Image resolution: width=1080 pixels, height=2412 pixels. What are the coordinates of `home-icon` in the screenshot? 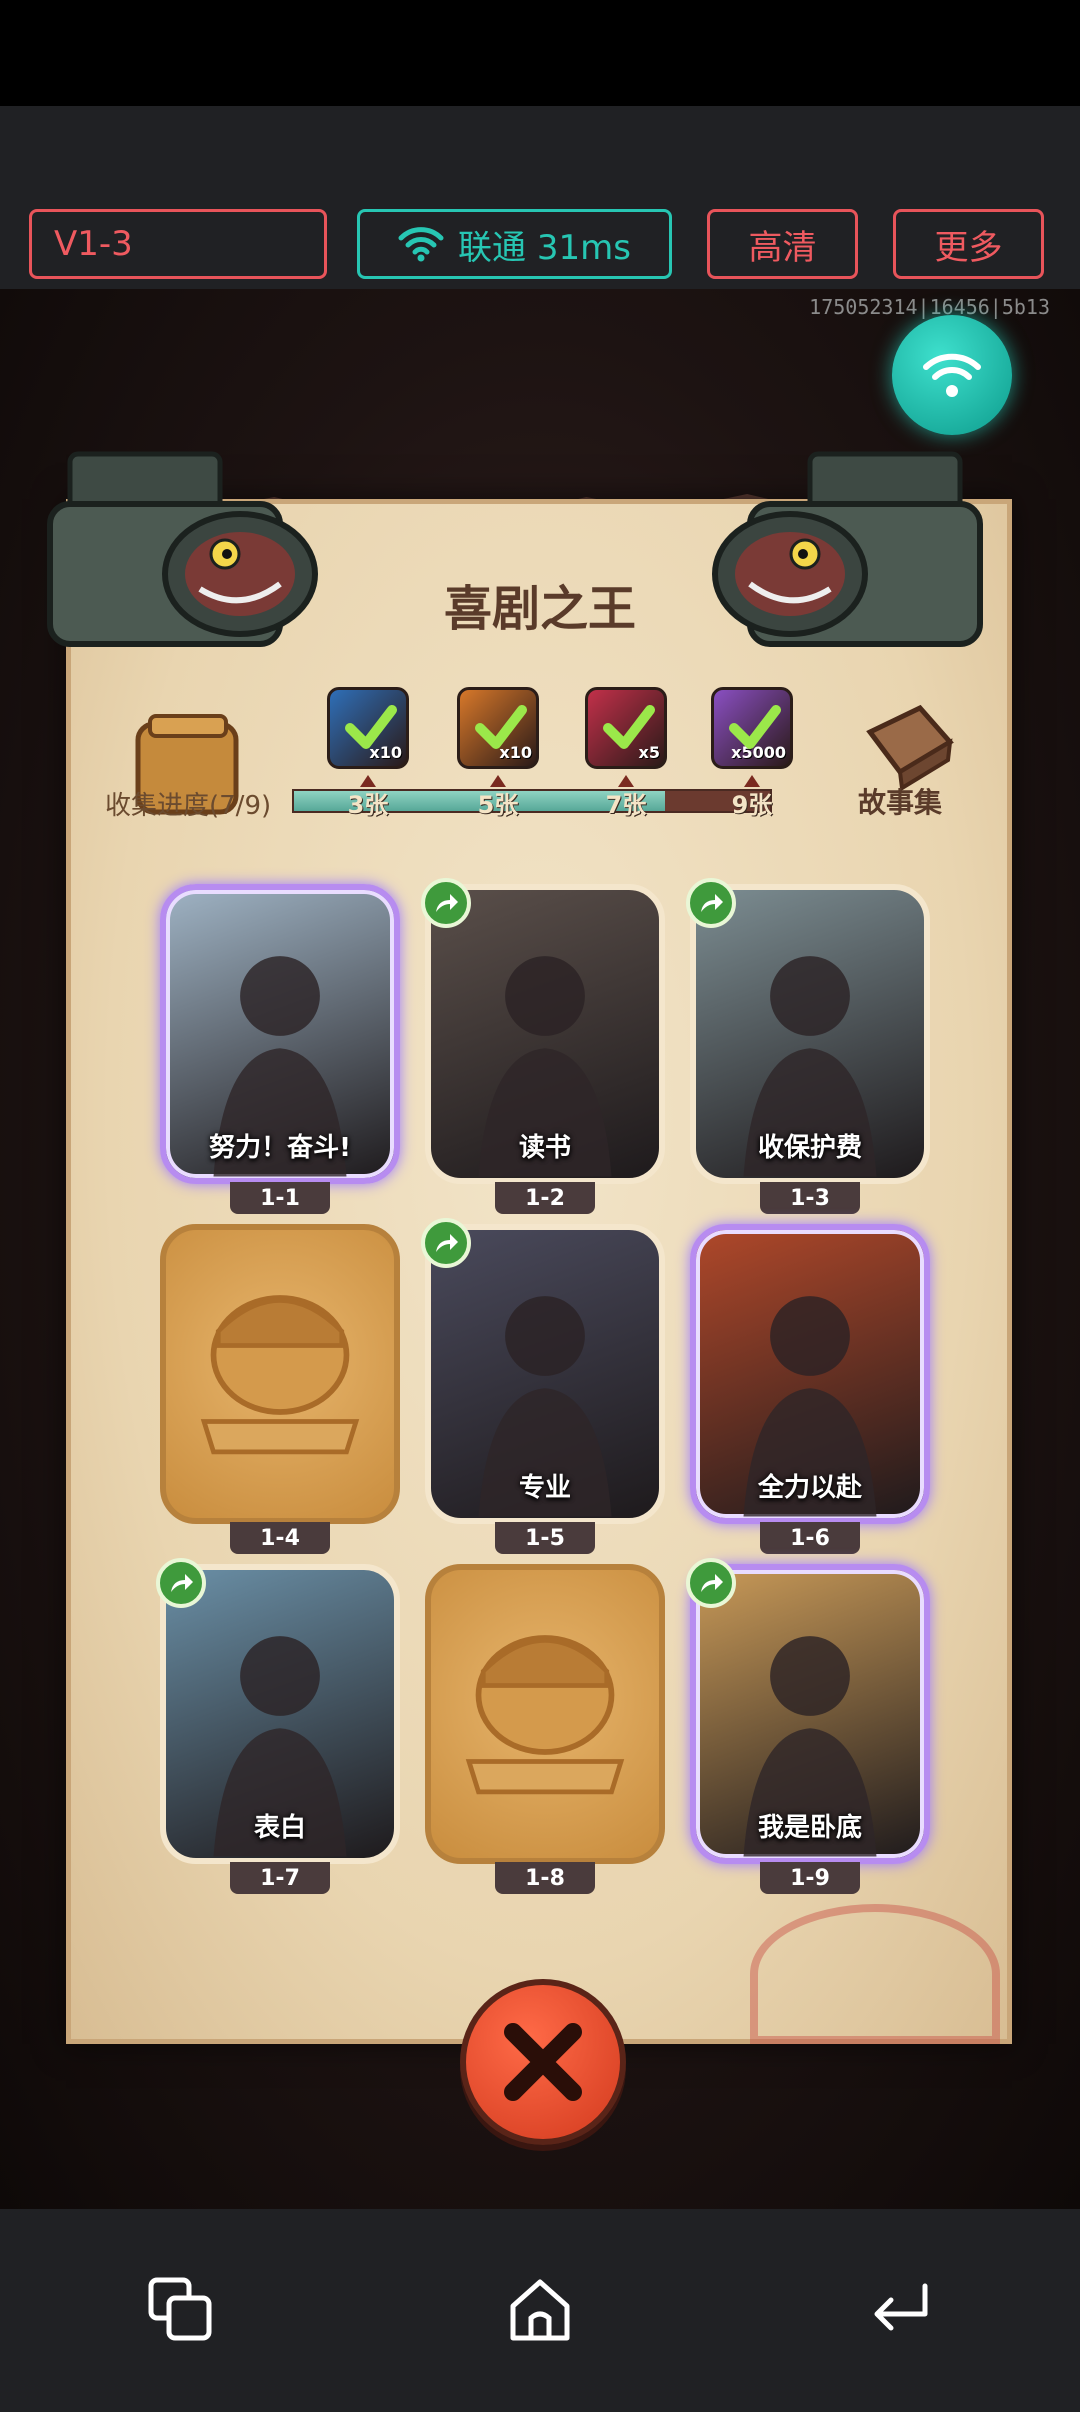 It's located at (540, 2310).